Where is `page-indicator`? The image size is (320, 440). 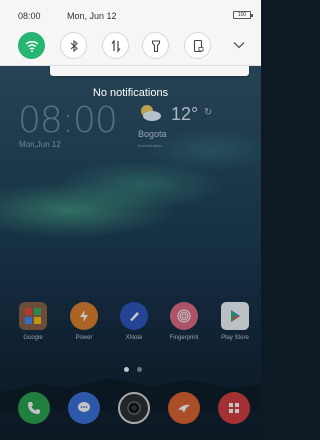
page-indicator is located at coordinates (134, 370).